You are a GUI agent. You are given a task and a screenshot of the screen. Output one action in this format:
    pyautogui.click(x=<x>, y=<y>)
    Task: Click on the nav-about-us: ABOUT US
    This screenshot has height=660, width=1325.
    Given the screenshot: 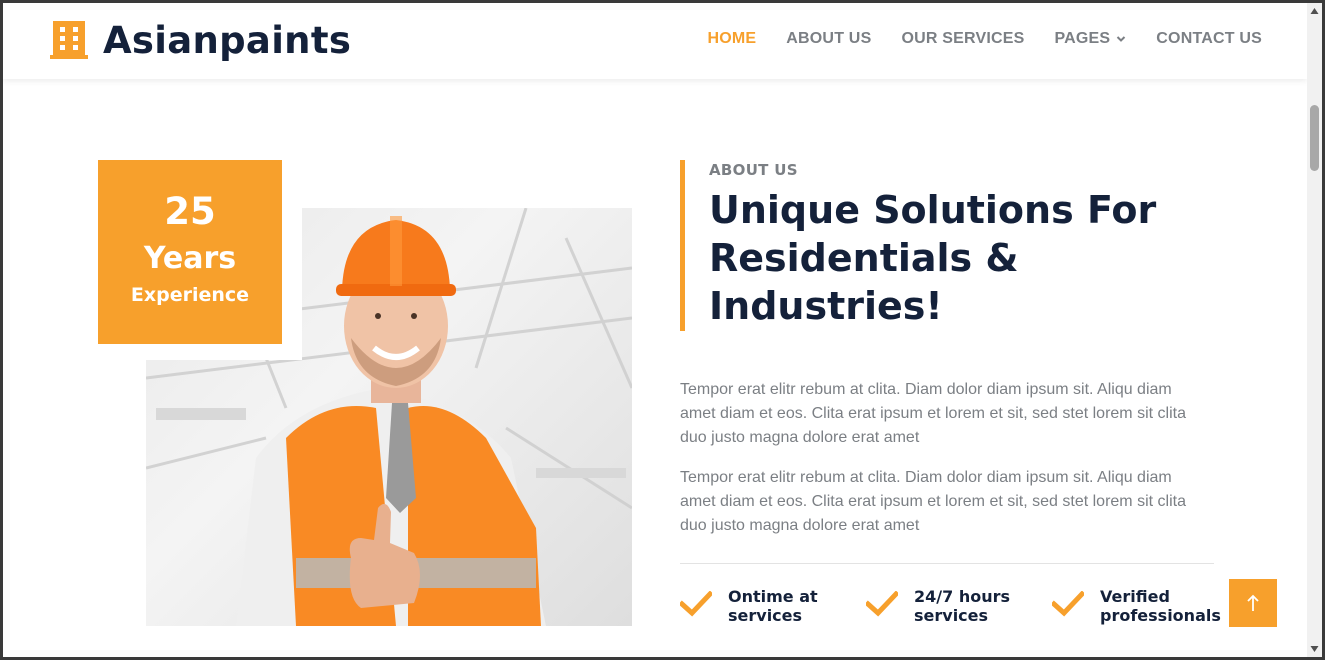 What is the action you would take?
    pyautogui.click(x=828, y=39)
    